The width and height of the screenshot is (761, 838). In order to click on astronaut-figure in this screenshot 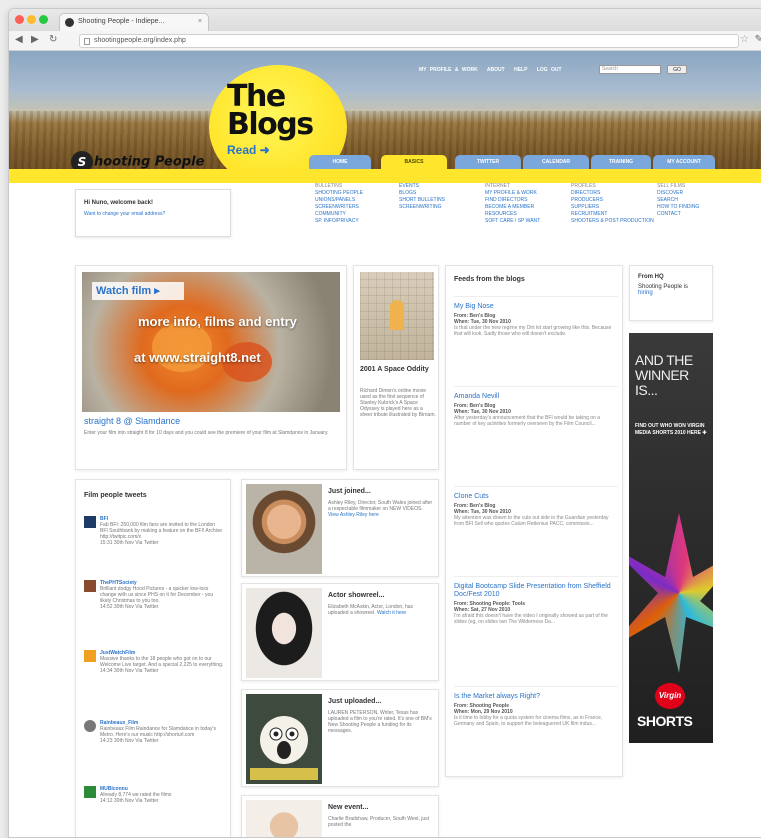, I will do `click(397, 315)`.